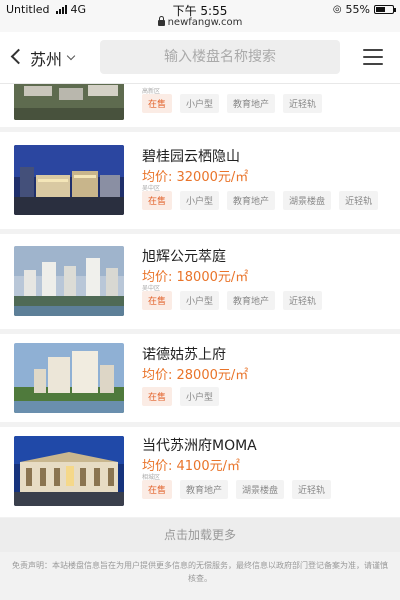 Image resolution: width=400 pixels, height=600 pixels. I want to click on status-bar: Untitled 4G 下午 5:55 ◎ 55% newfangw.com, so click(200, 16).